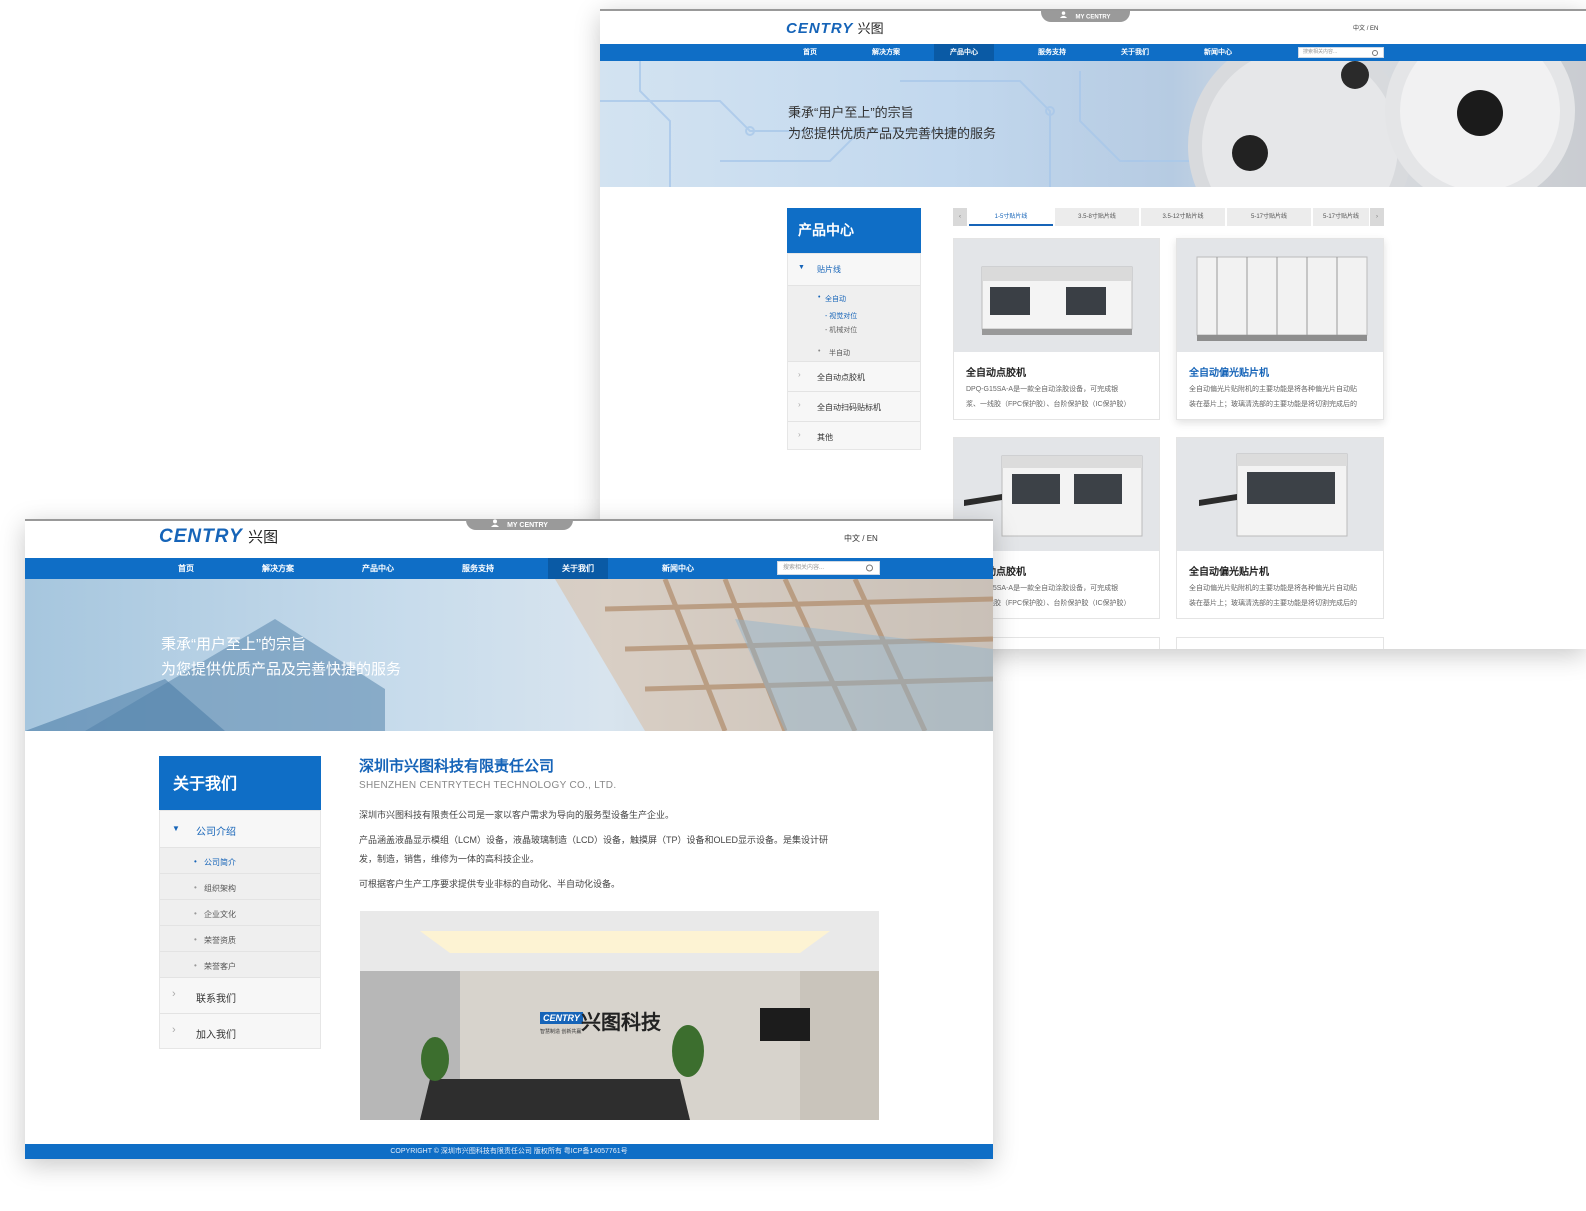  Describe the element at coordinates (854, 270) in the screenshot. I see `sidebar-item-line: ▼ 贴片线` at that location.